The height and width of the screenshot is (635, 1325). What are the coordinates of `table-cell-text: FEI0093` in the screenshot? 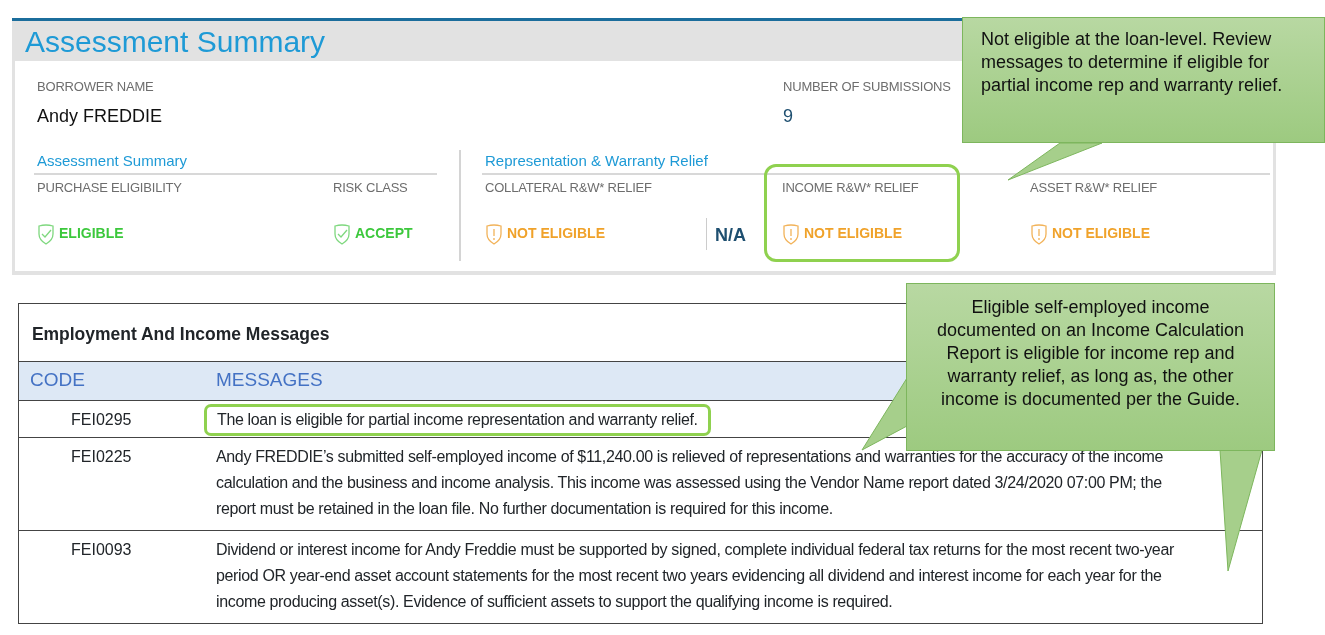 It's located at (101, 549).